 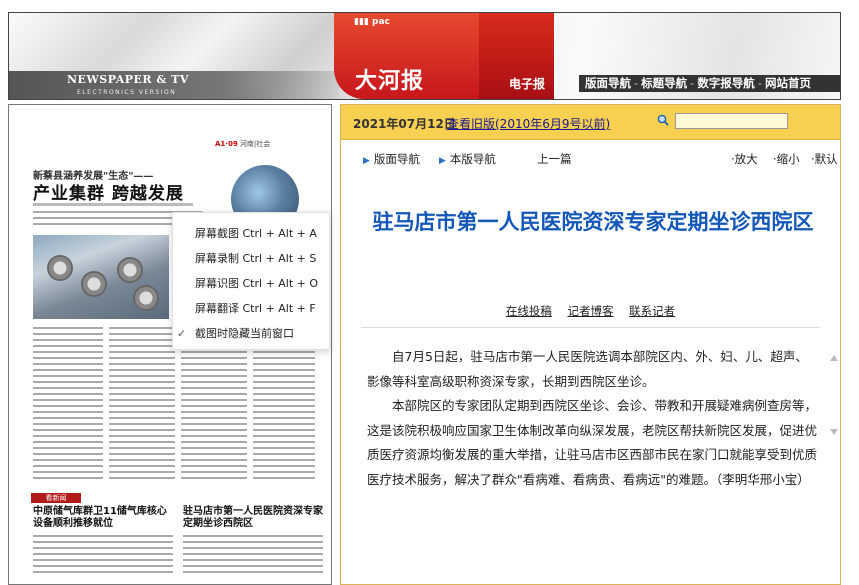 I want to click on zoom-out-button: ·缩小, so click(x=786, y=159).